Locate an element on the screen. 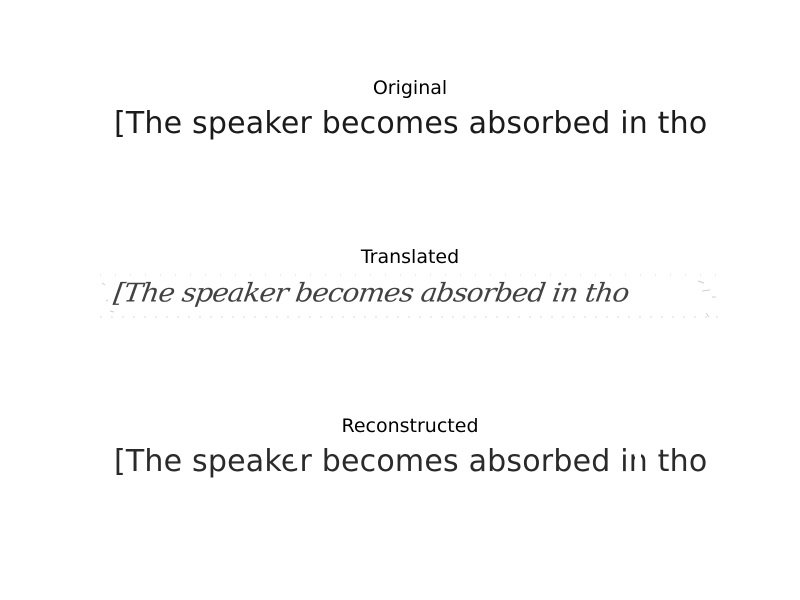 The image size is (800, 600). strip-text-translated: [The speaker becomes absorbed in tho is located at coordinates (371, 292).